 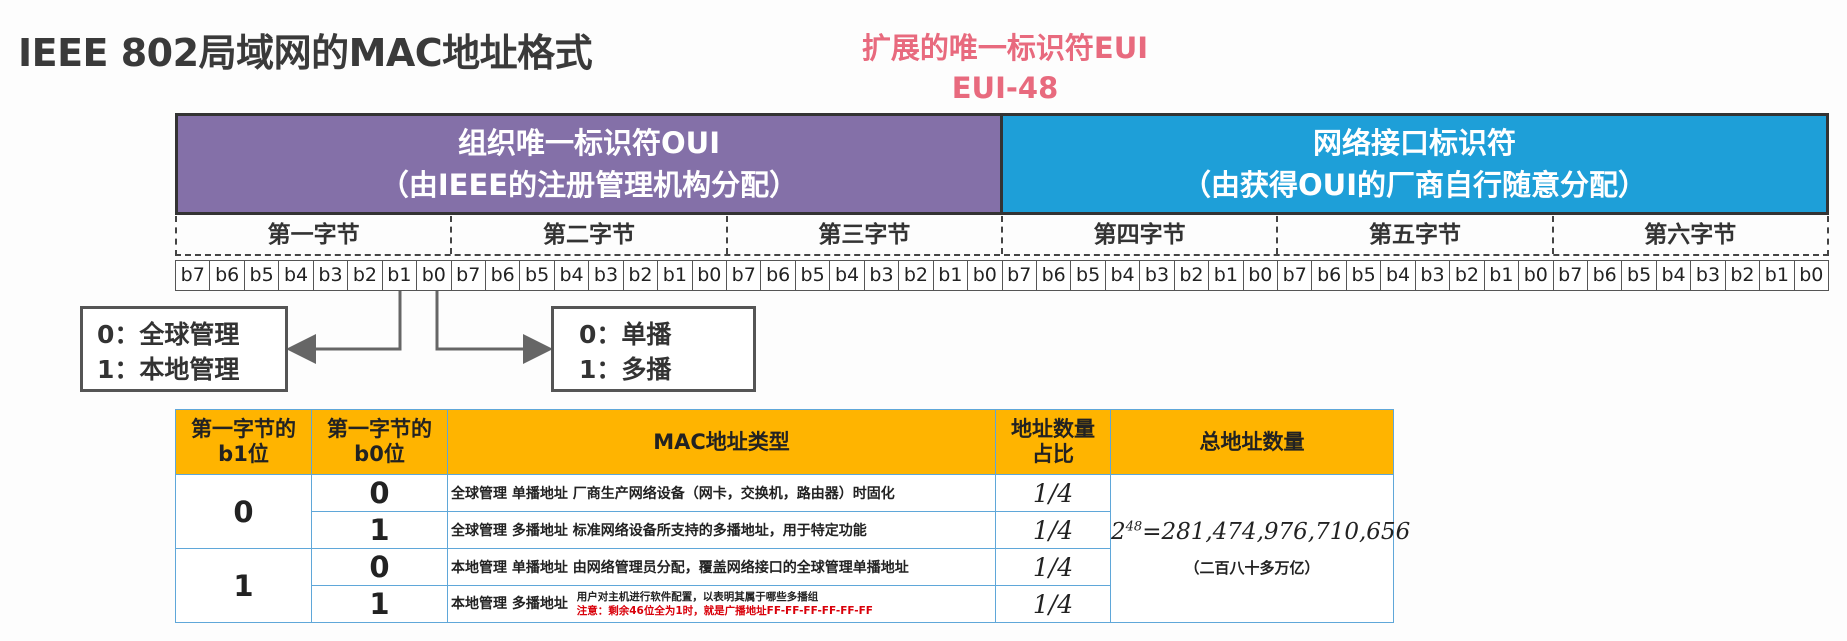 I want to click on callout-b1-line1: 0：全球管理, so click(x=168, y=334).